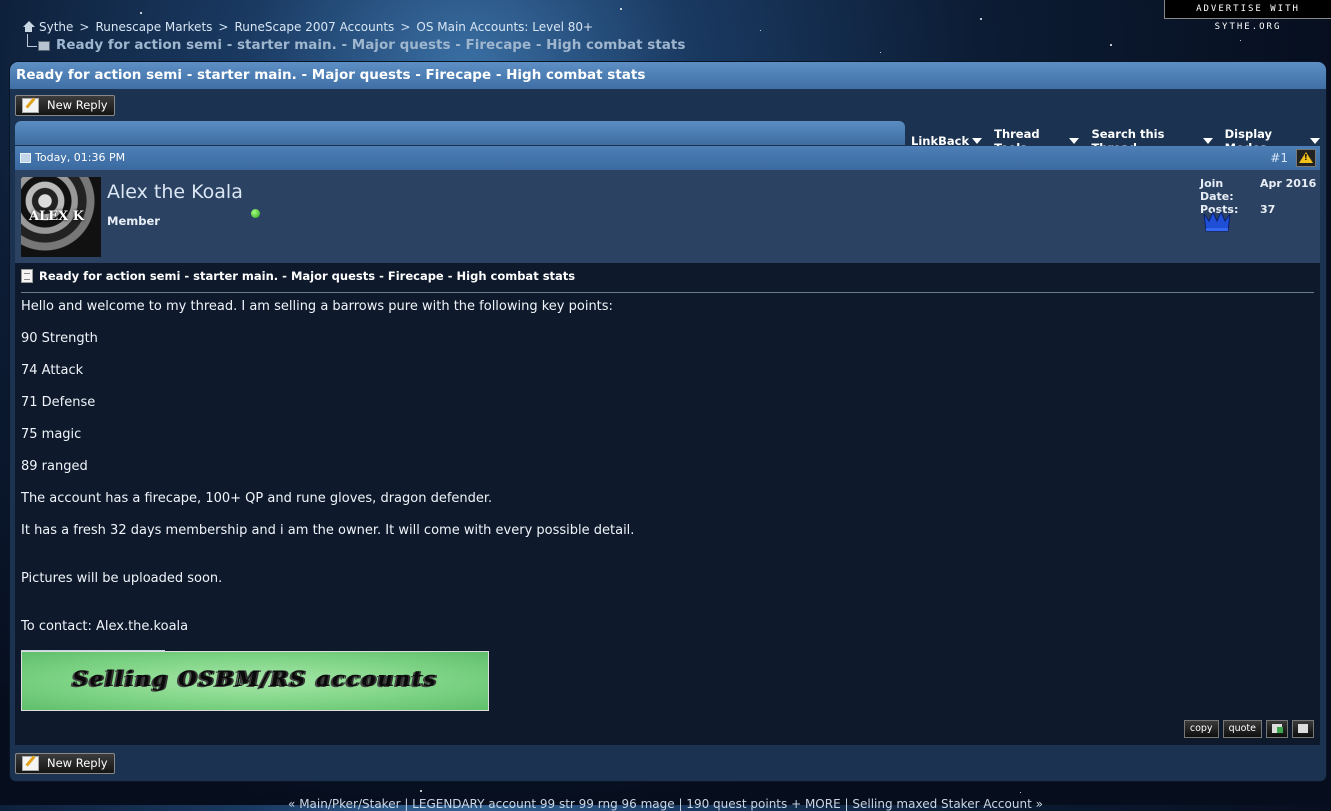 Image resolution: width=1331 pixels, height=811 pixels. What do you see at coordinates (1288, 183) in the screenshot?
I see `join-date-value: Apr 2016` at bounding box center [1288, 183].